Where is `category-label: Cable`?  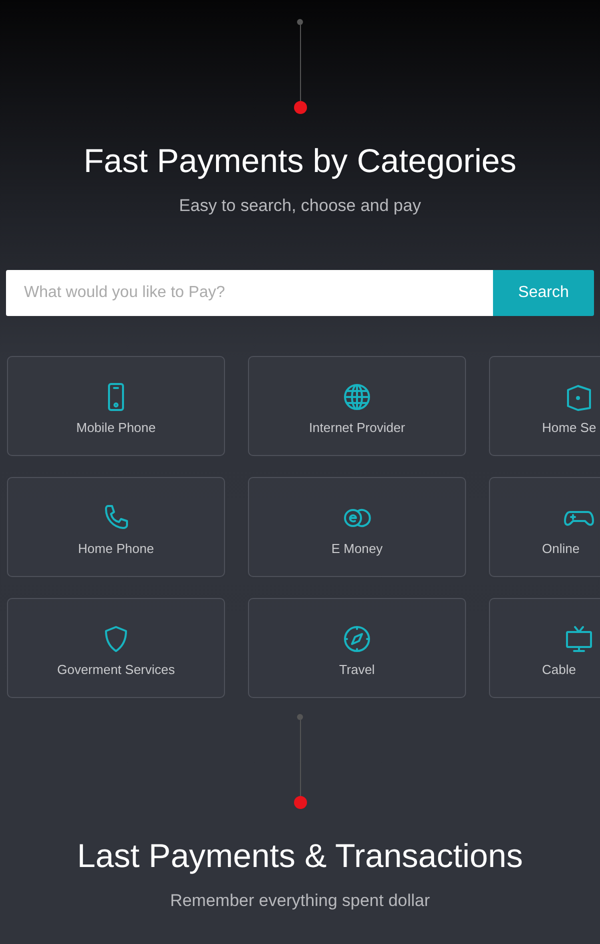 category-label: Cable is located at coordinates (559, 669).